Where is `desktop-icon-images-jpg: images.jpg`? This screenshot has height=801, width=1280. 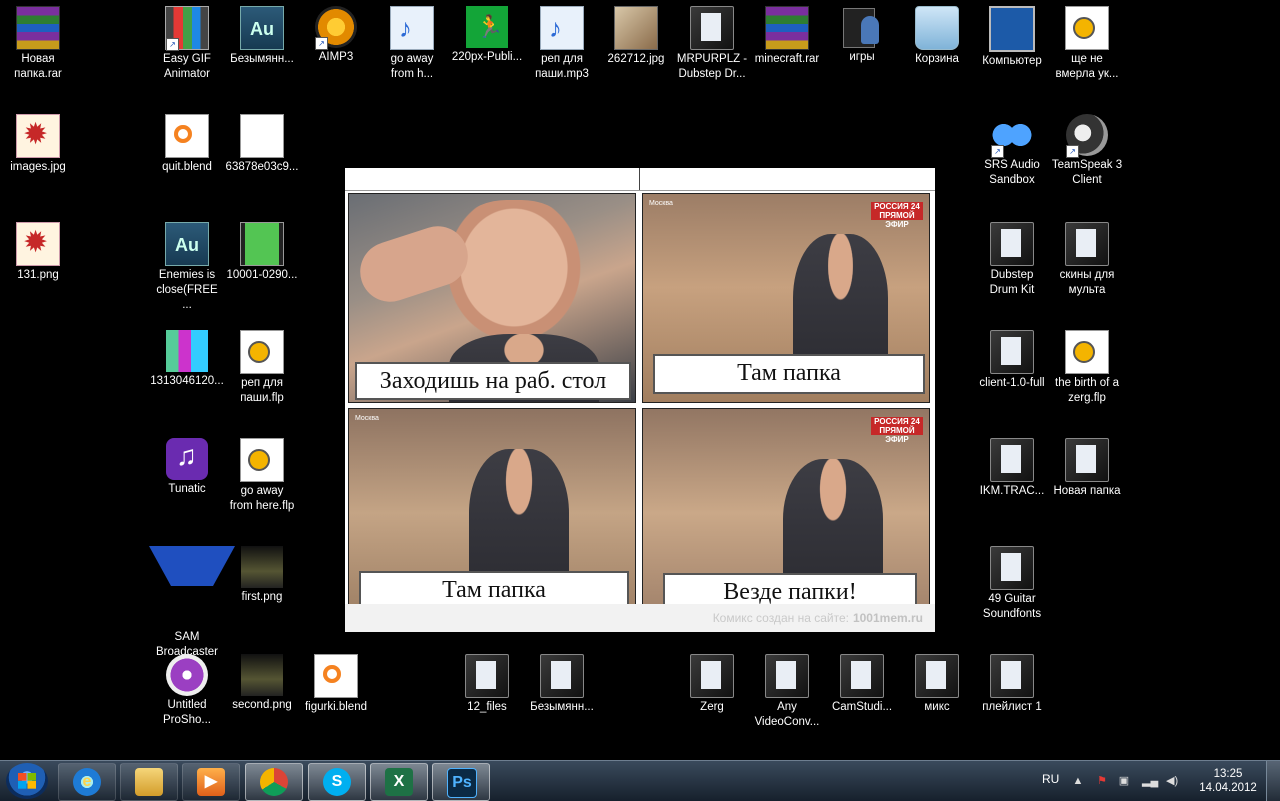 desktop-icon-images-jpg: images.jpg is located at coordinates (38, 141).